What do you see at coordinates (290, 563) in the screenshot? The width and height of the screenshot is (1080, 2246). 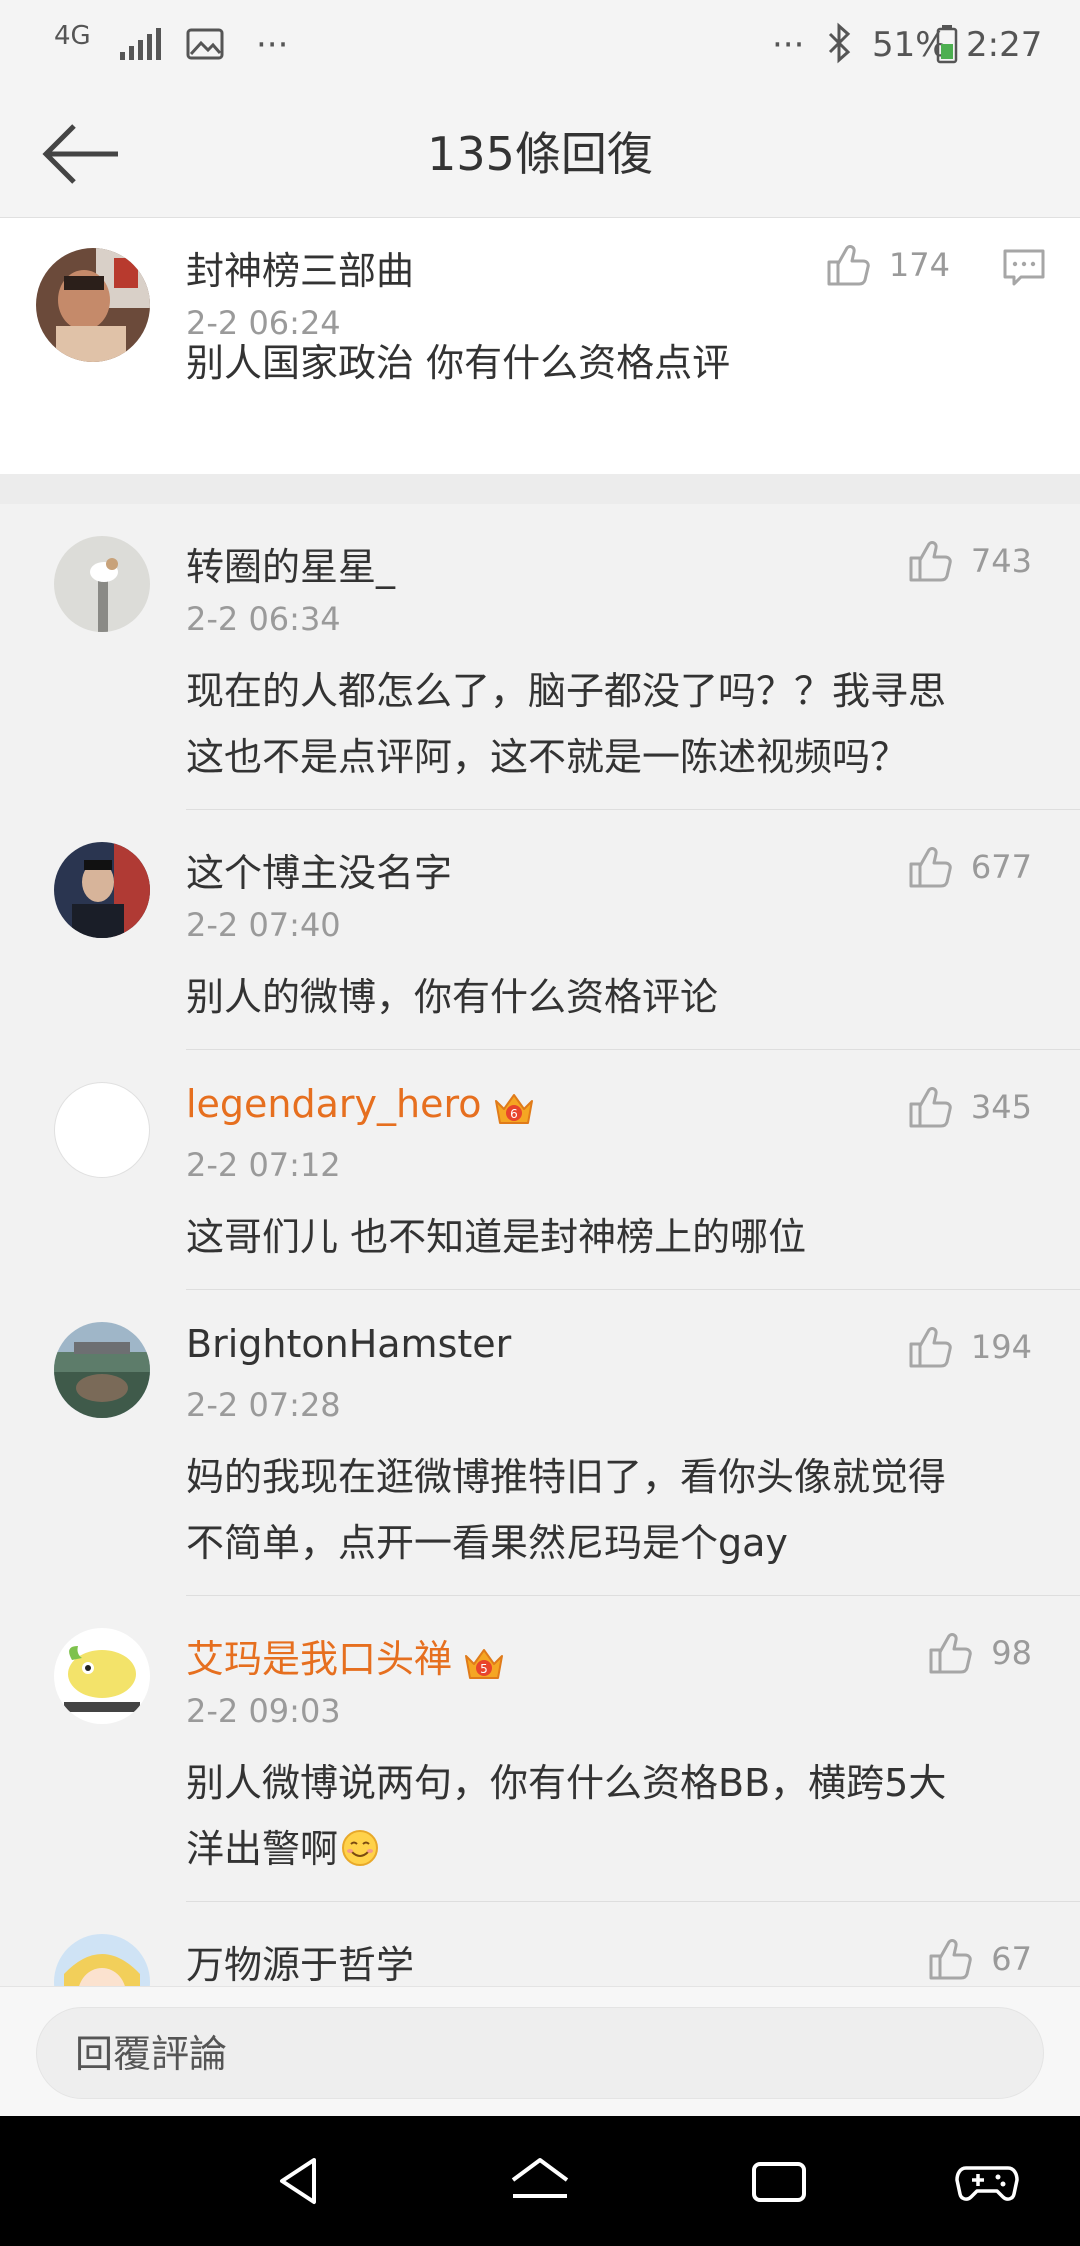 I see `username: 转圈的星星_` at bounding box center [290, 563].